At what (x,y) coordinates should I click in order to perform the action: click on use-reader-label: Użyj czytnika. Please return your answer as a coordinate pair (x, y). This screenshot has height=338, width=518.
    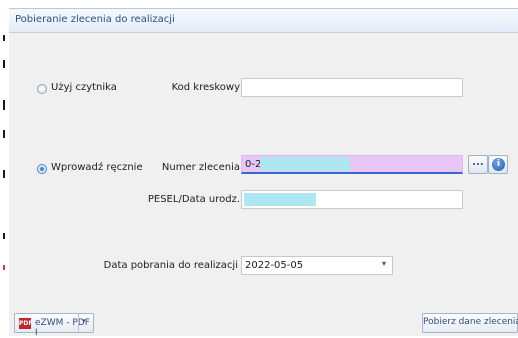
    Looking at the image, I should click on (84, 87).